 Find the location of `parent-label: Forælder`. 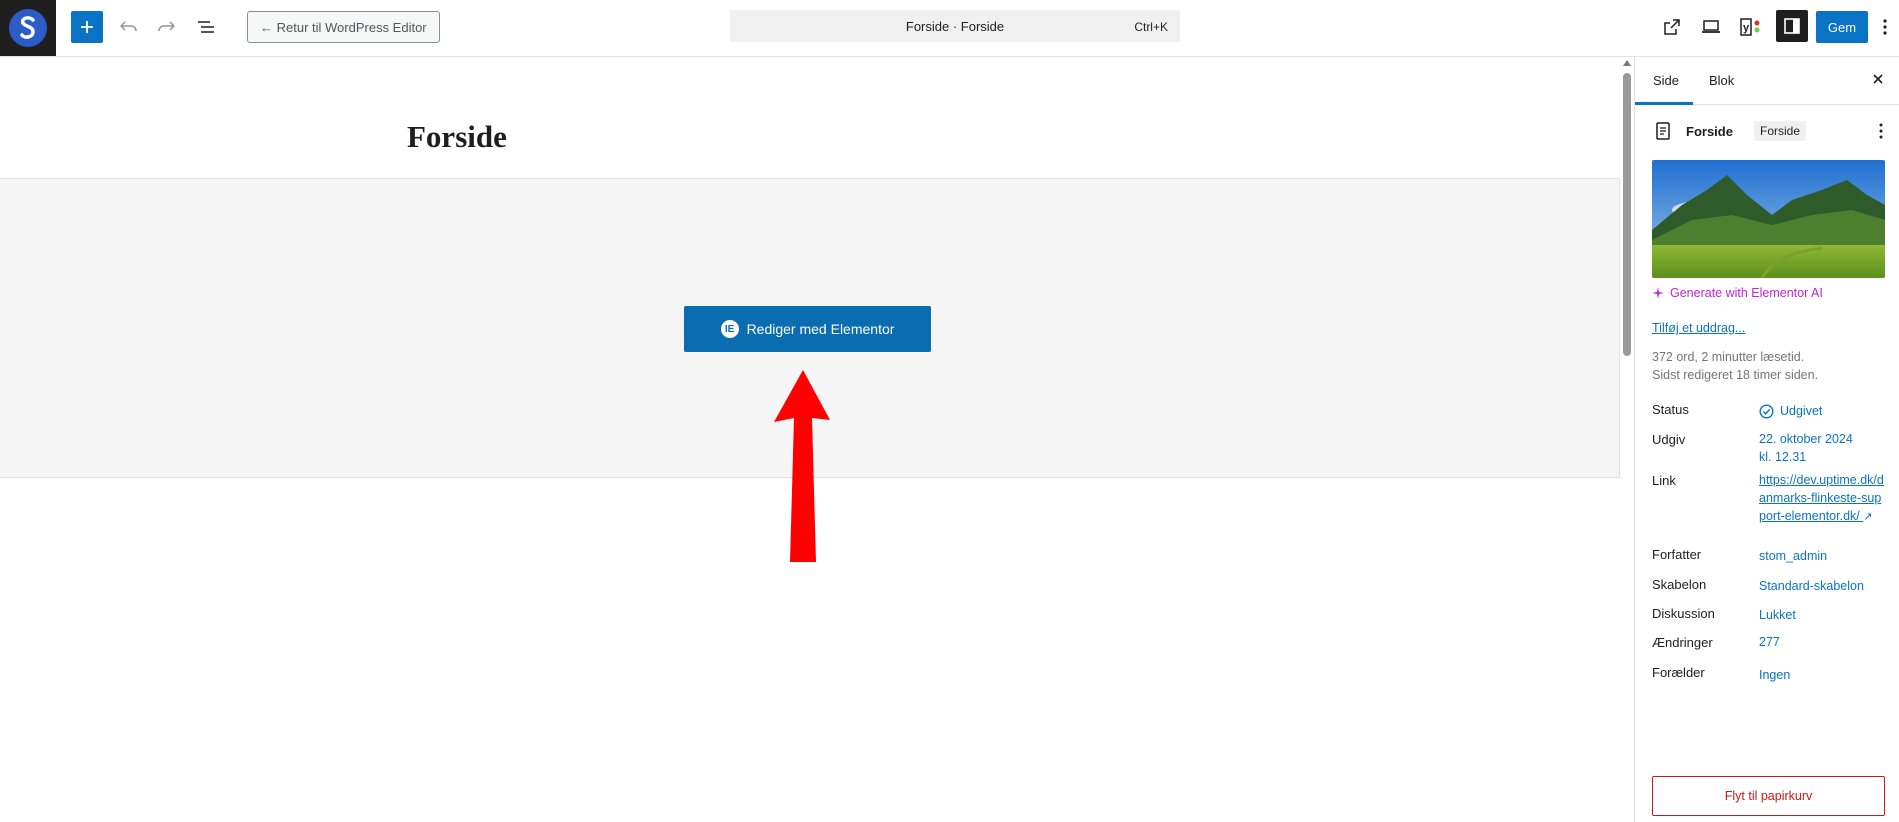

parent-label: Forælder is located at coordinates (1678, 672).